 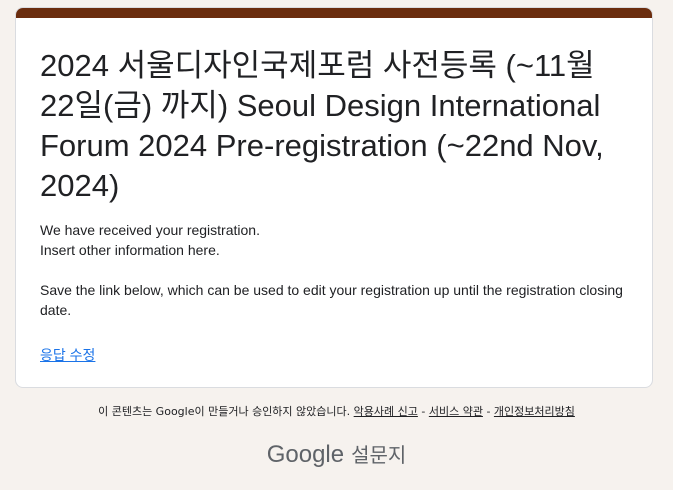 What do you see at coordinates (305, 454) in the screenshot?
I see `google-wordmark: Google` at bounding box center [305, 454].